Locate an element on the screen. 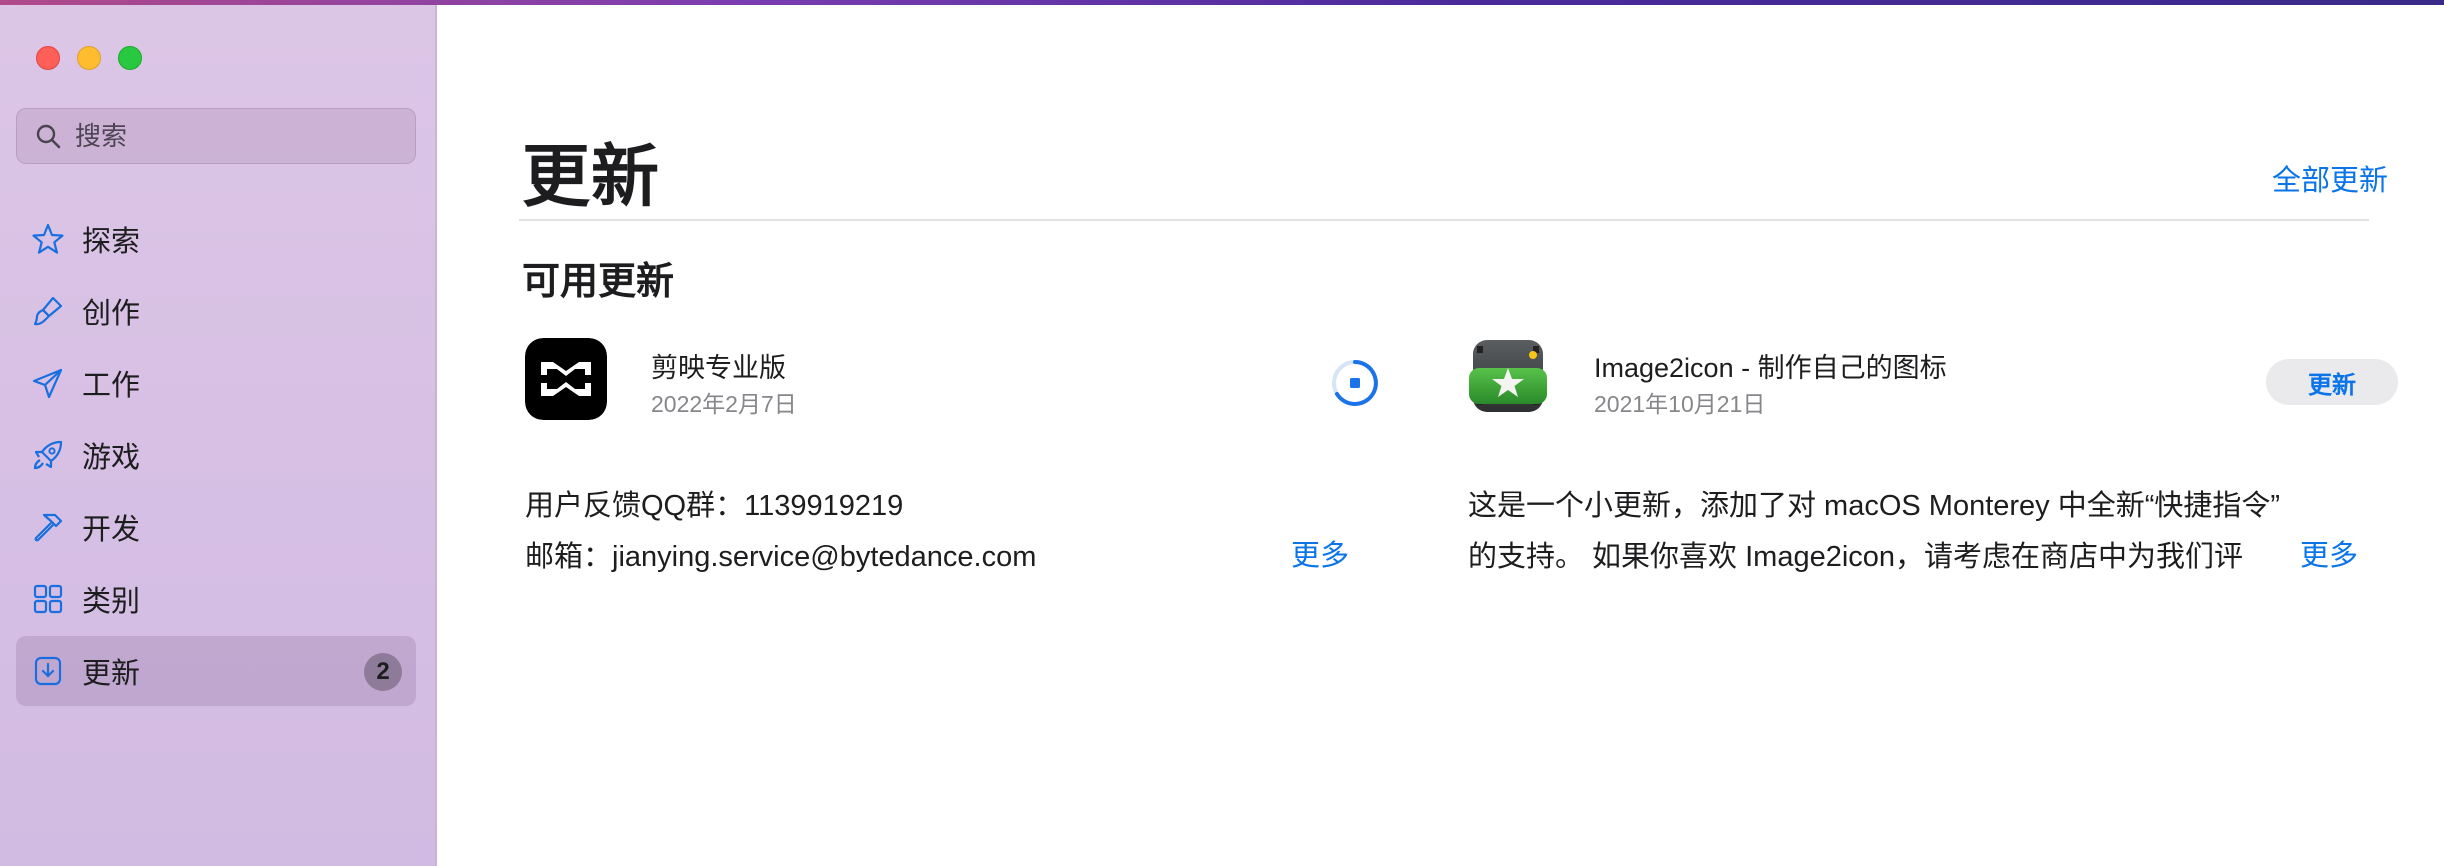 The height and width of the screenshot is (866, 2444). release-notes-line: 的支持。 如果你喜欢 Image2icon，请考虑在商店中为我们评 is located at coordinates (1856, 557).